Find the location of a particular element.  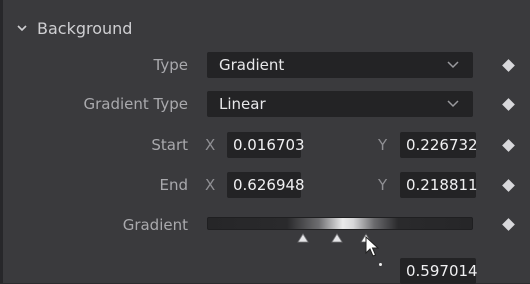

end-y-field: 0.218811 is located at coordinates (439, 185).